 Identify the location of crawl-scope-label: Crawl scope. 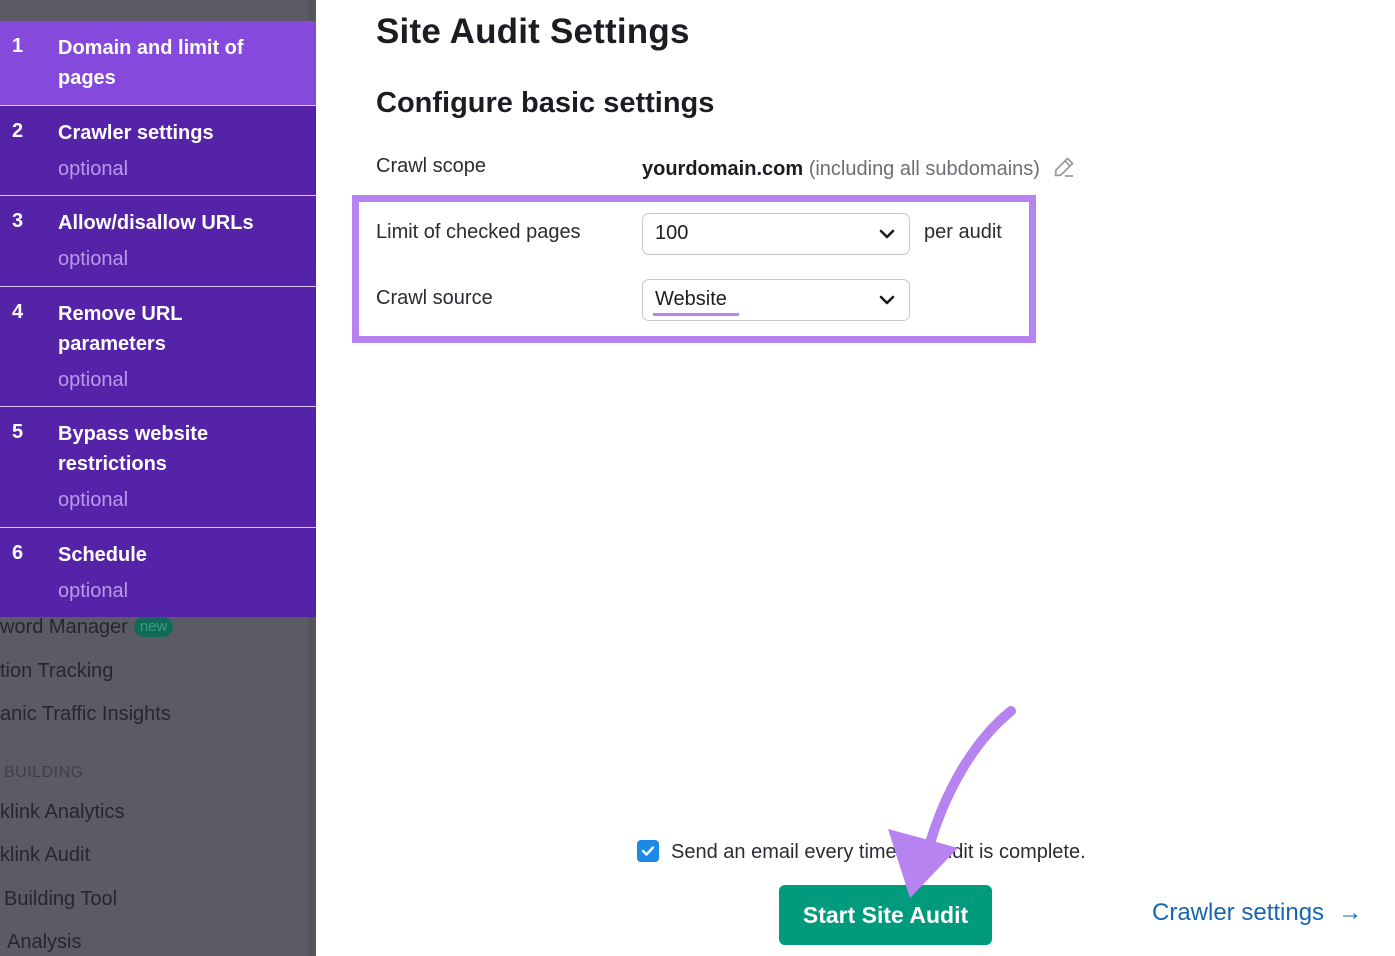
(431, 166).